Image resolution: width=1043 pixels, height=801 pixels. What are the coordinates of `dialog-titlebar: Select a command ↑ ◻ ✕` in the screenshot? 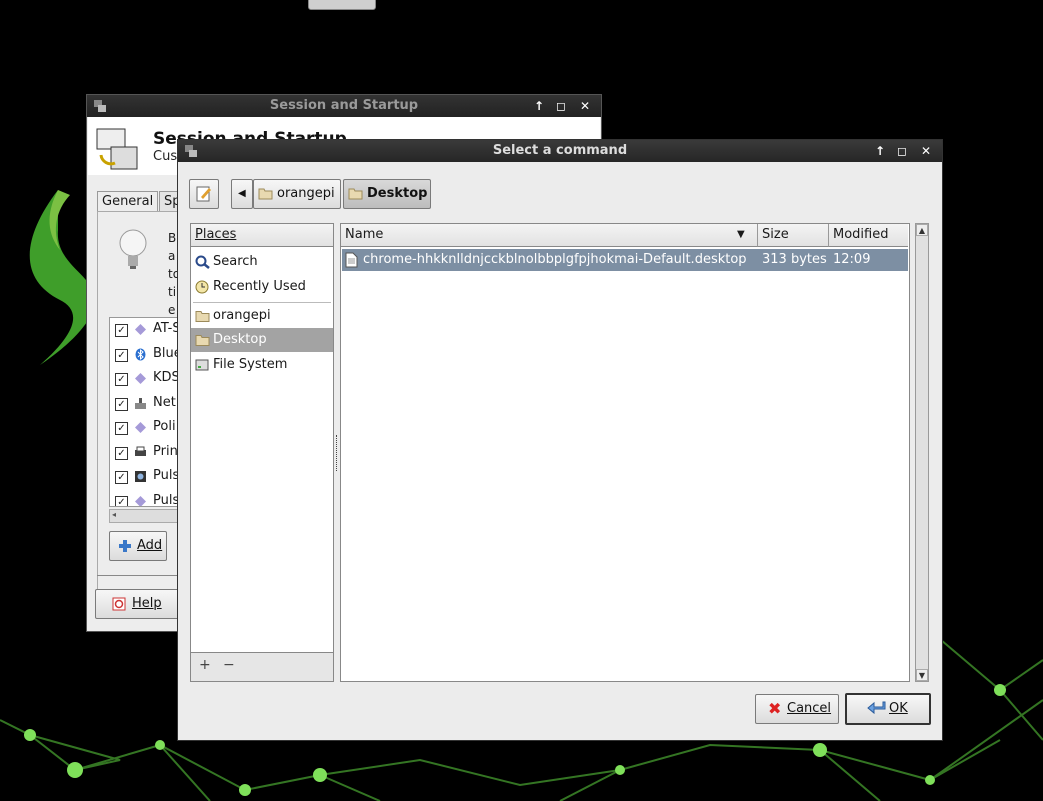 It's located at (560, 151).